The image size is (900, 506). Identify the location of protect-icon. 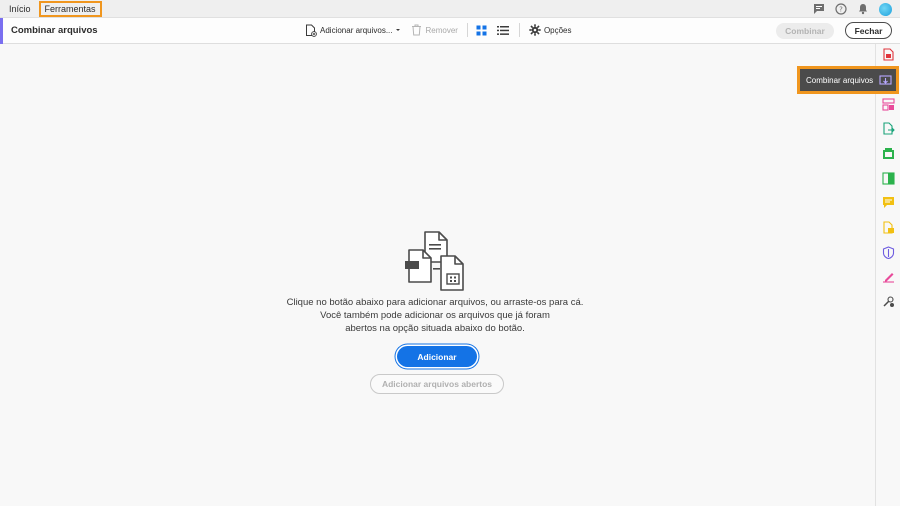
(888, 252).